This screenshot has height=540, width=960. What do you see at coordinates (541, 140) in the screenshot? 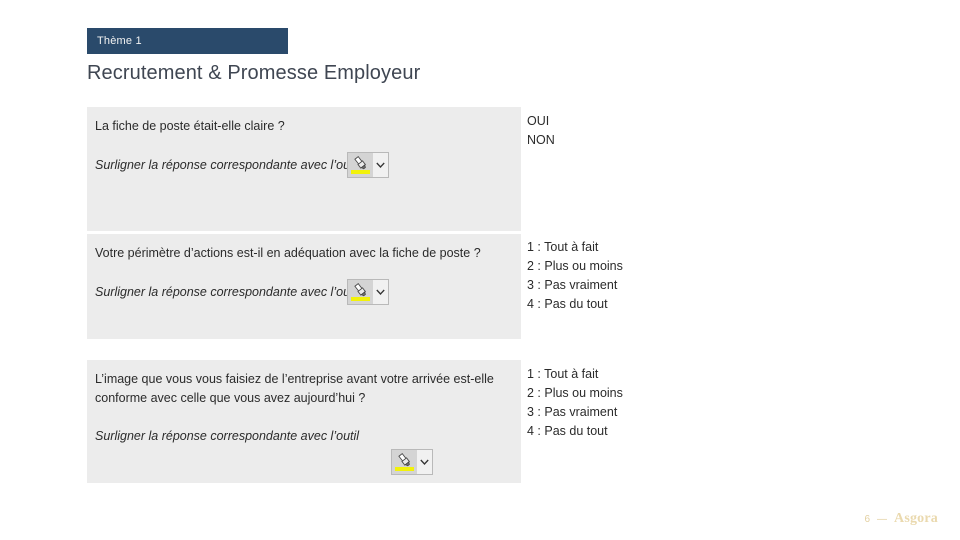
I see `answer-item: NON` at bounding box center [541, 140].